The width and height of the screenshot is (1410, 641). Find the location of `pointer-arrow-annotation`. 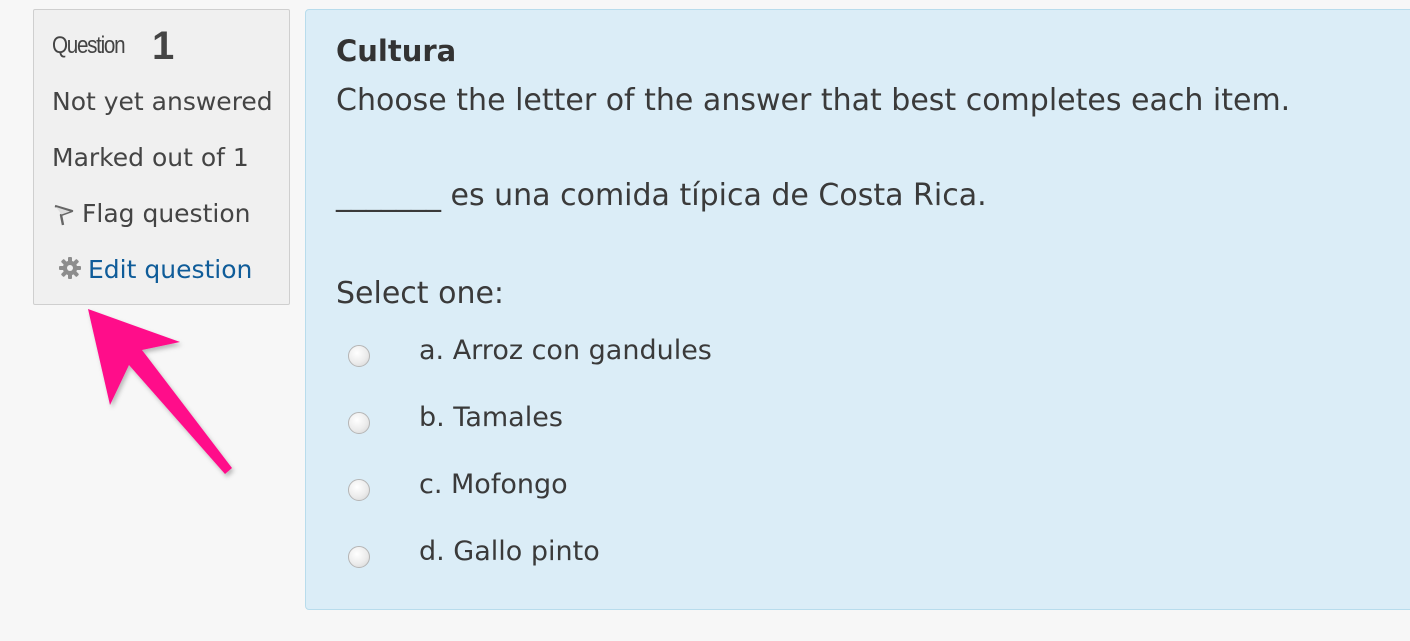

pointer-arrow-annotation is located at coordinates (160, 391).